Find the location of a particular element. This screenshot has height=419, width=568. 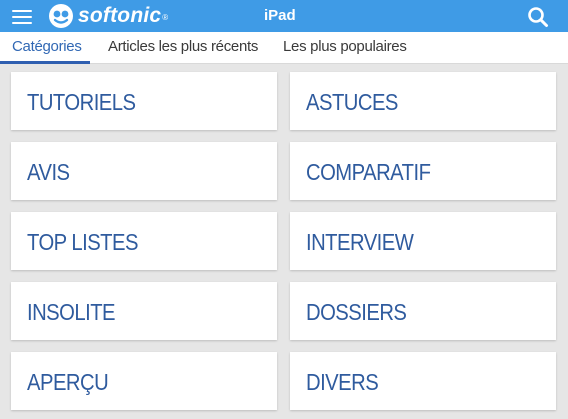

top-app-bar: softonic ® iPad is located at coordinates (284, 16).